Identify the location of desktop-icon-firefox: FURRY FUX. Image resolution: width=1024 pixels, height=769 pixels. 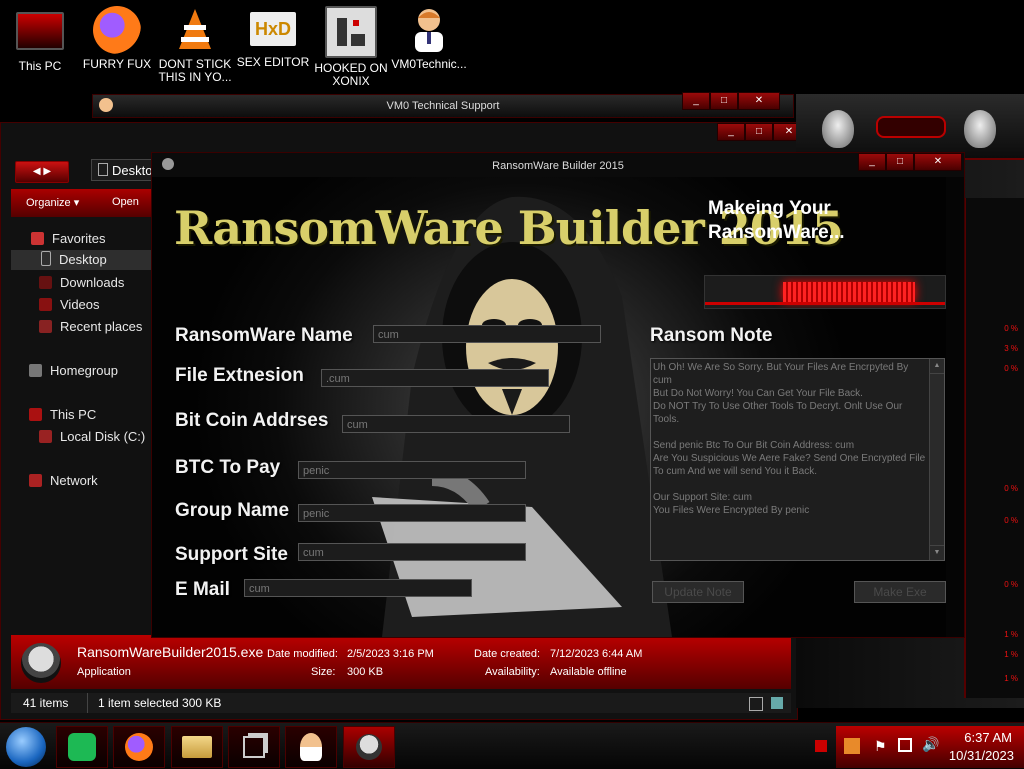
(117, 38).